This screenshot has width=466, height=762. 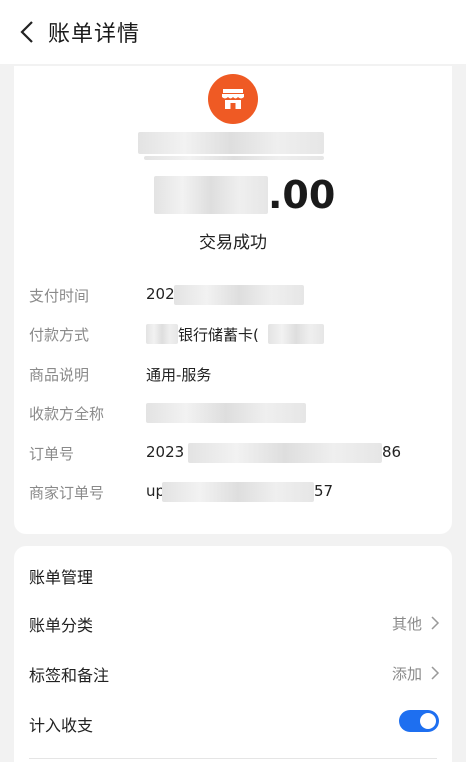 What do you see at coordinates (179, 375) in the screenshot?
I see `item-desc-value: 通用-服务` at bounding box center [179, 375].